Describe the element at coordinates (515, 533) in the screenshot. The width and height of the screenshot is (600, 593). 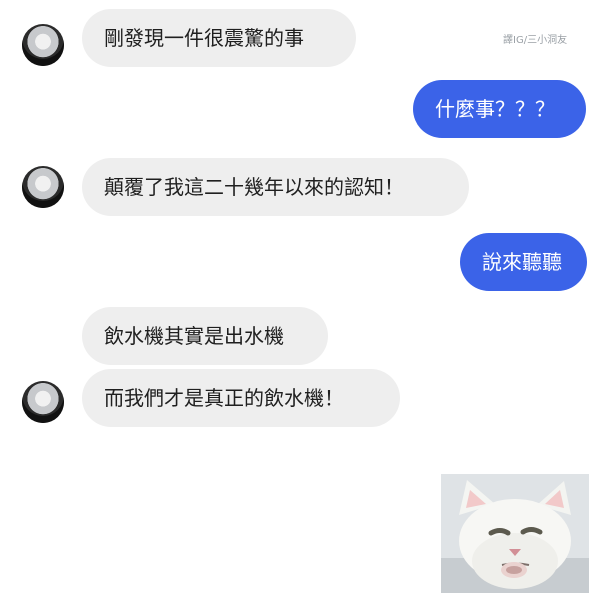
I see `white-cat-sticker-icon` at that location.